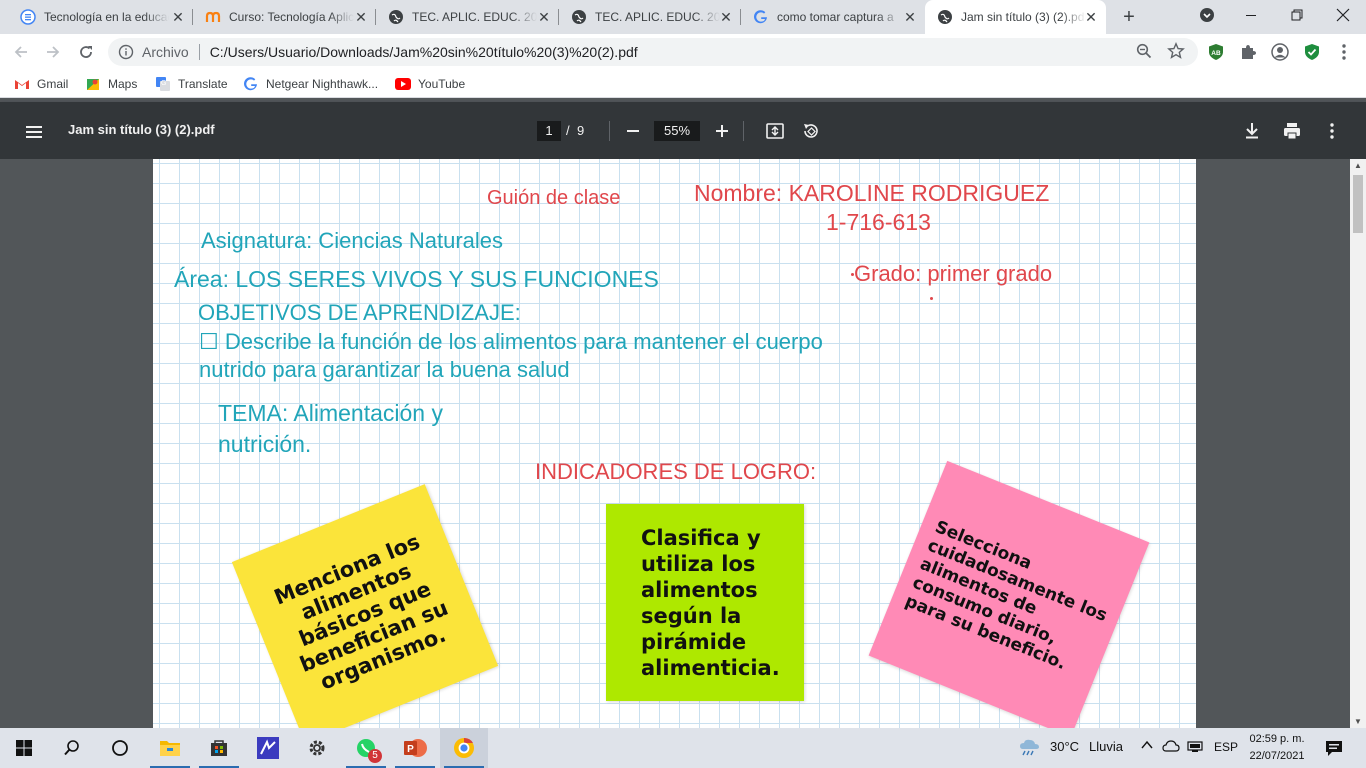  I want to click on tab-tecnologia: Tecnología en la educación ✕, so click(100, 17).